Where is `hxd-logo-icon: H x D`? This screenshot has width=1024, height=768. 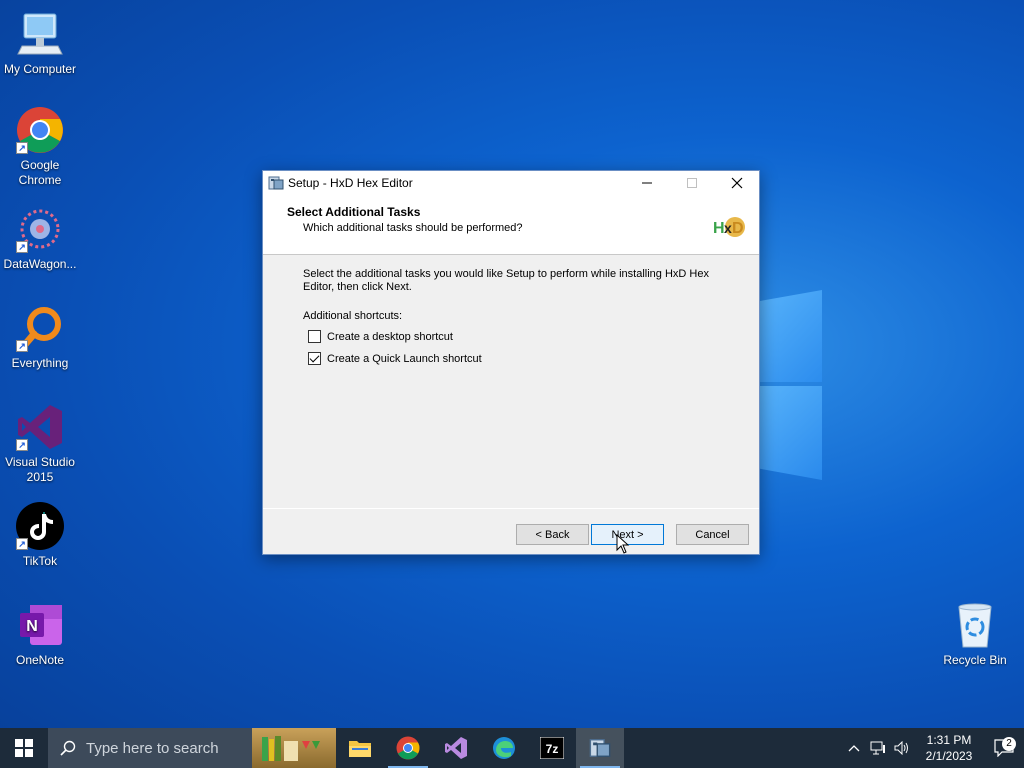 hxd-logo-icon: H x D is located at coordinates (729, 227).